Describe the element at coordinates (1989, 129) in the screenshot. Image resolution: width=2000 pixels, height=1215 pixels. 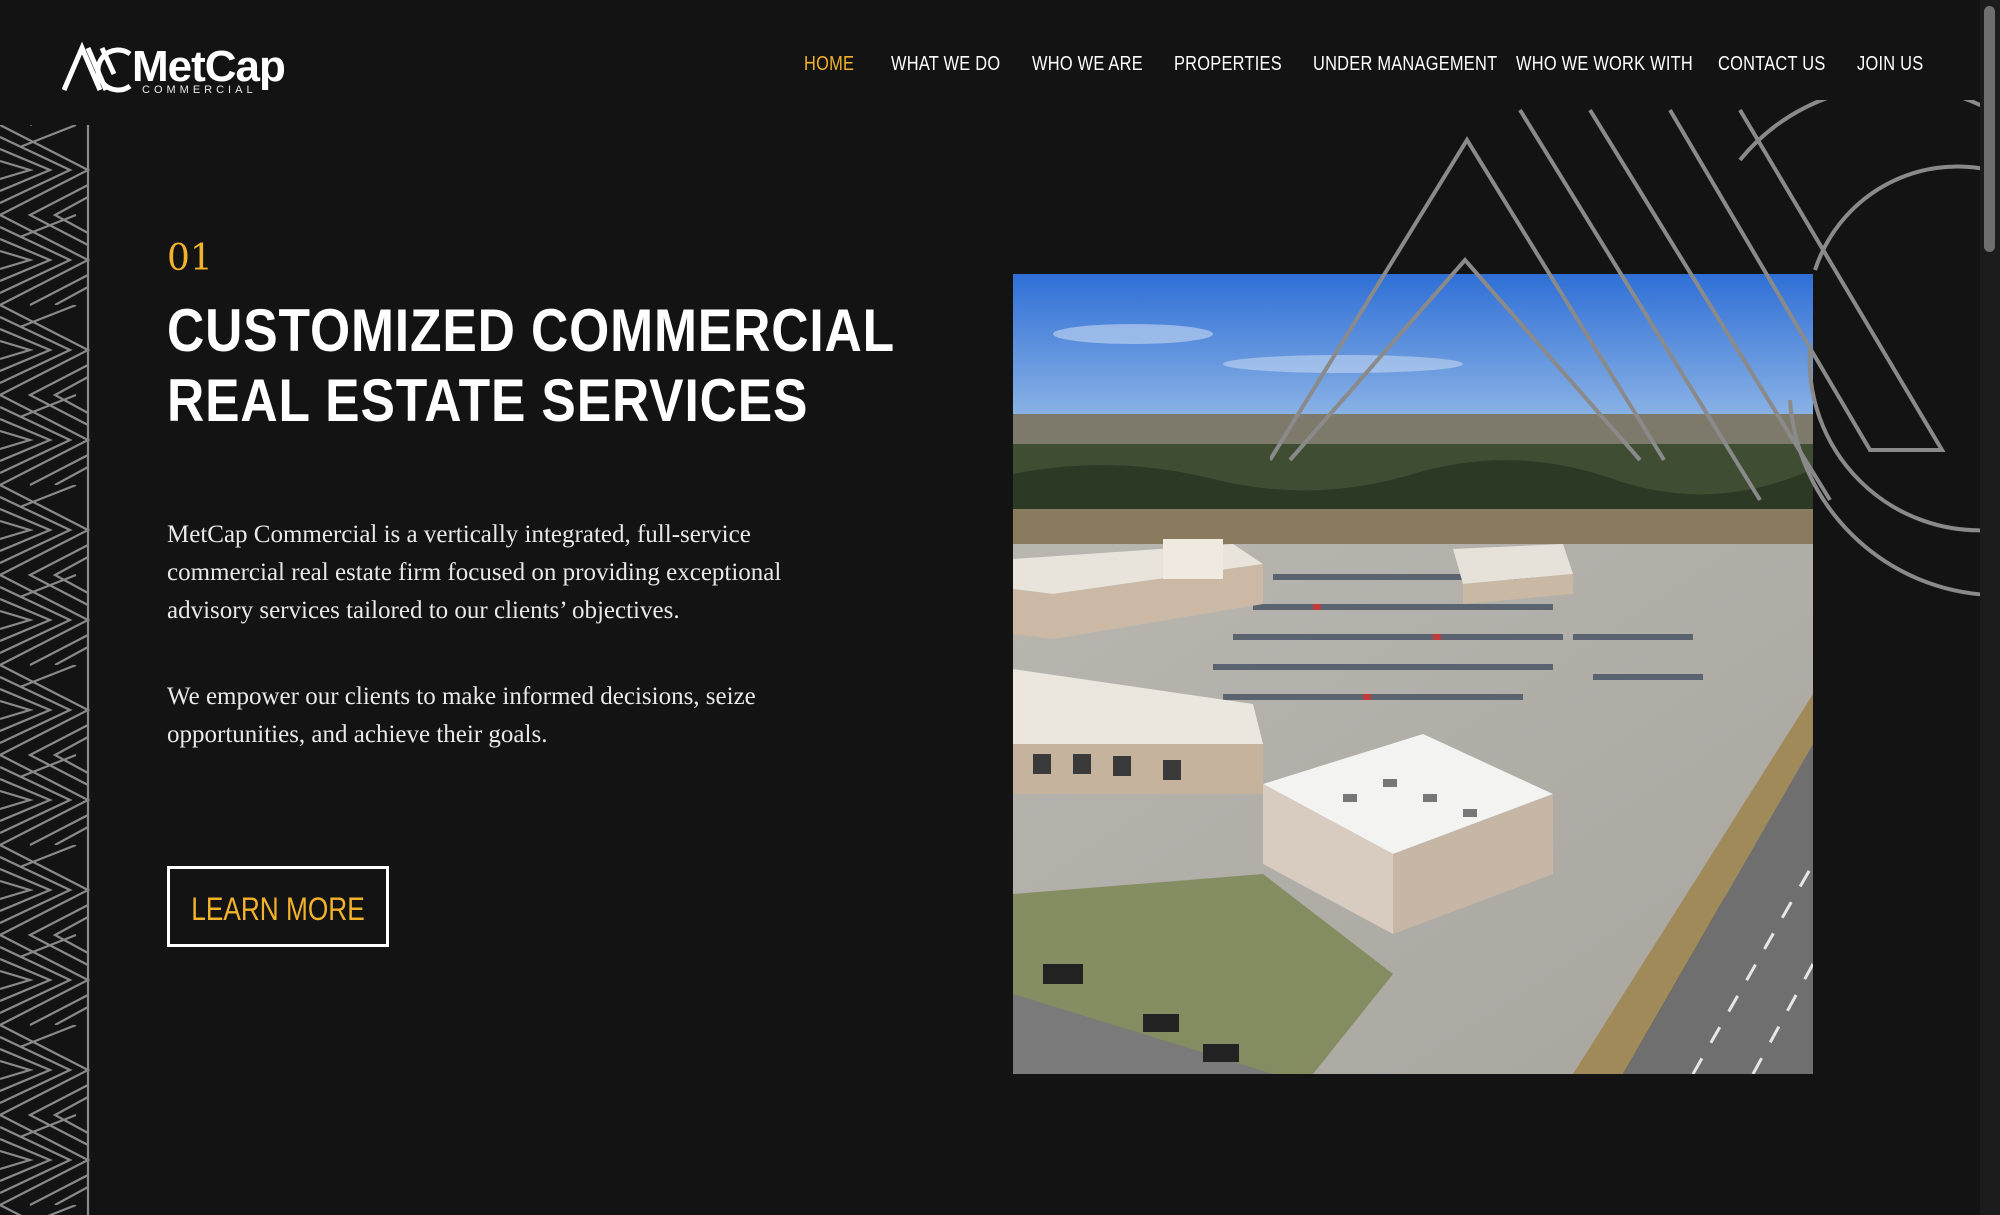
I see `scrollbar-thumb` at that location.